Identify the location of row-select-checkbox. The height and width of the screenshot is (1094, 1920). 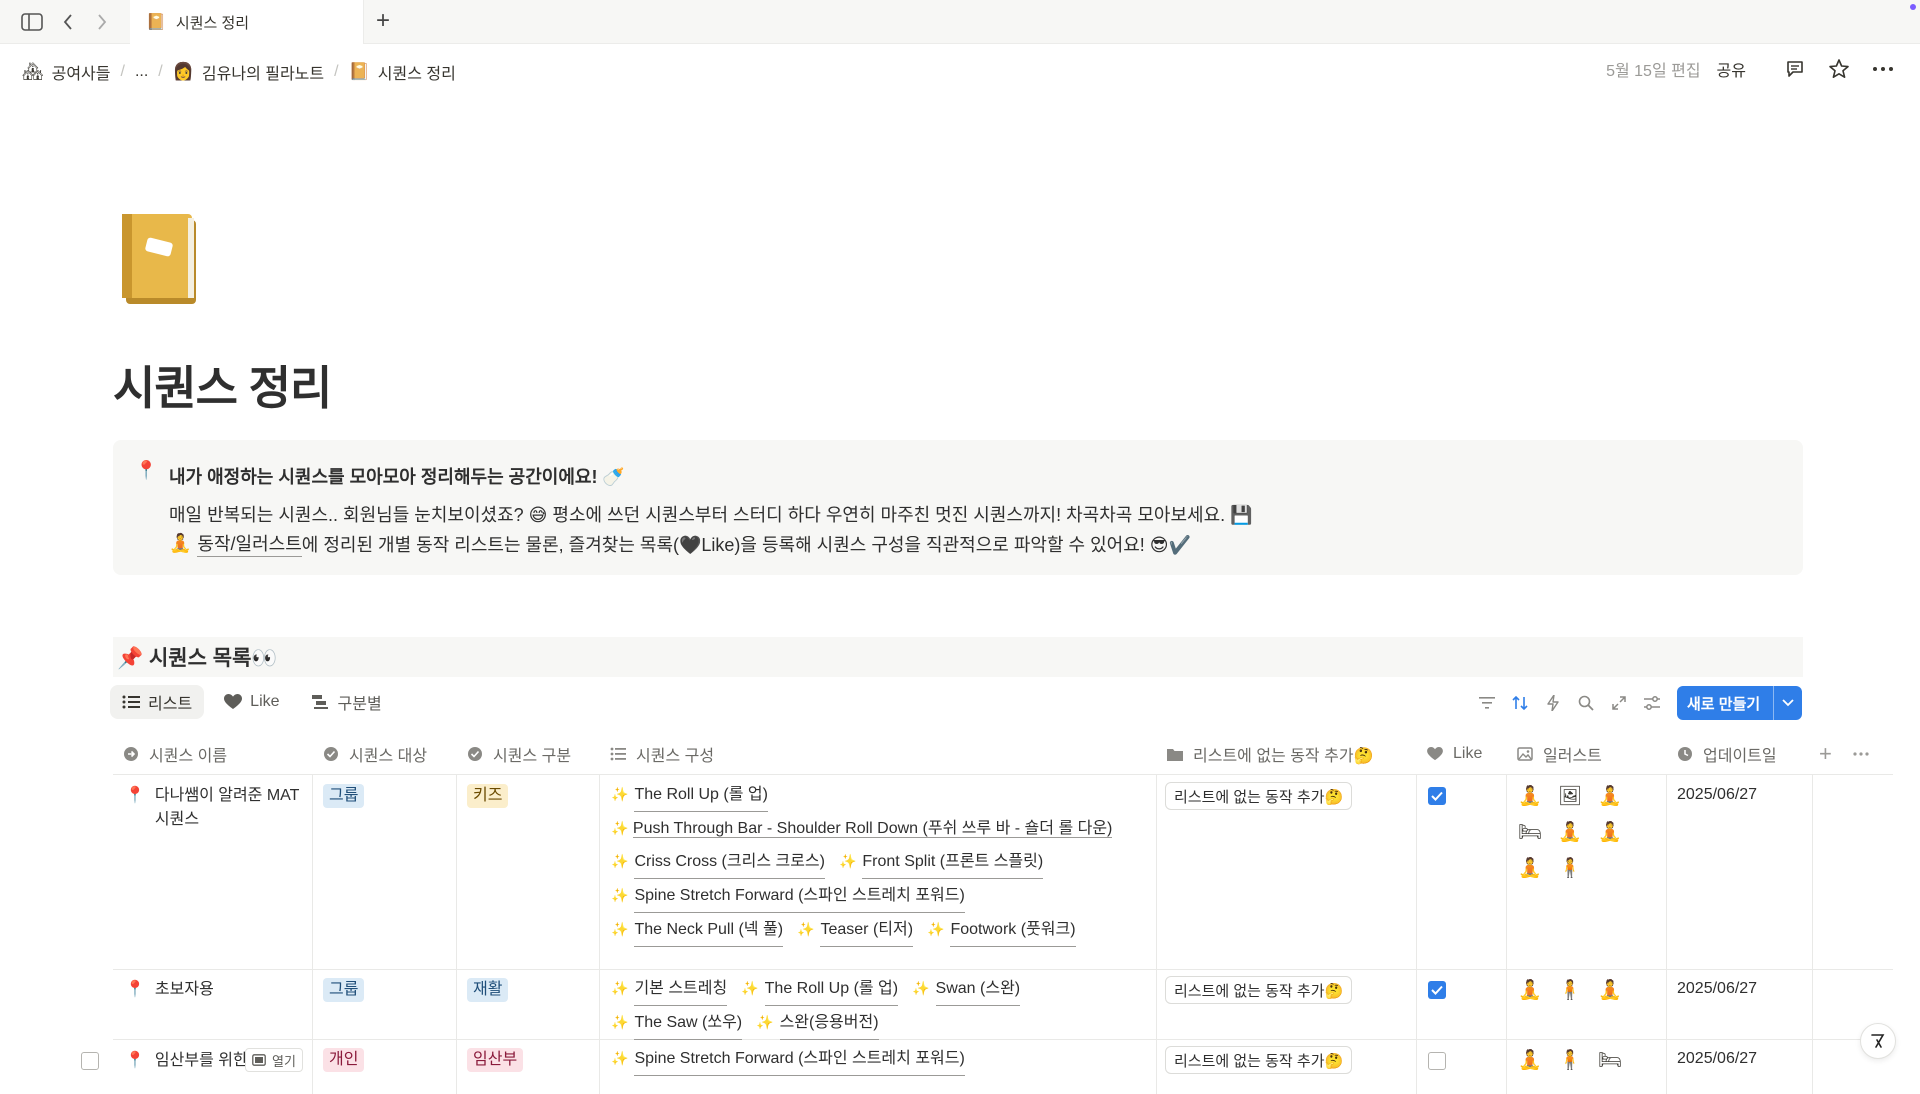
(90, 1061).